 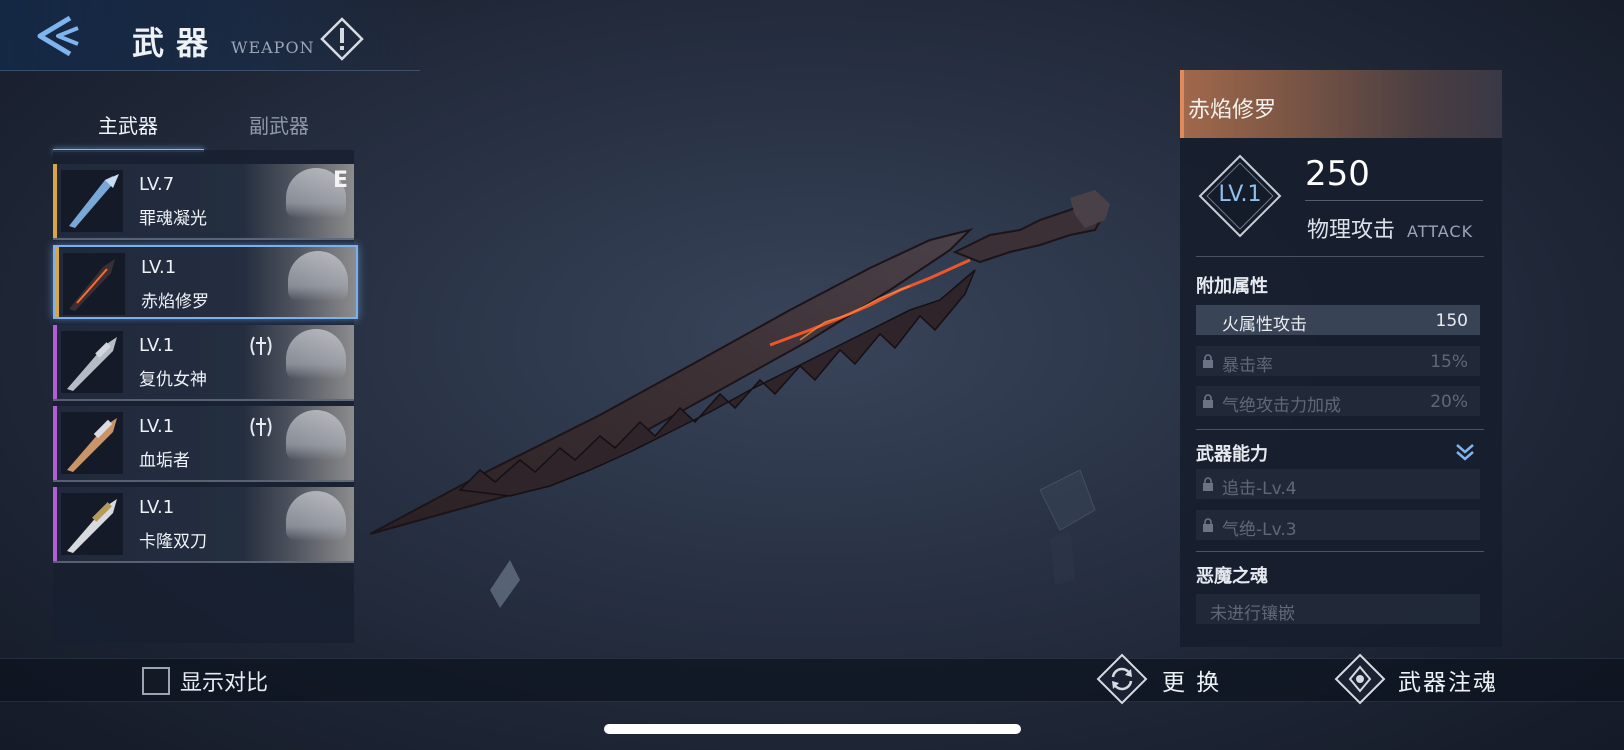 I want to click on weapon-abilities-title: 武器能力, so click(x=1232, y=454).